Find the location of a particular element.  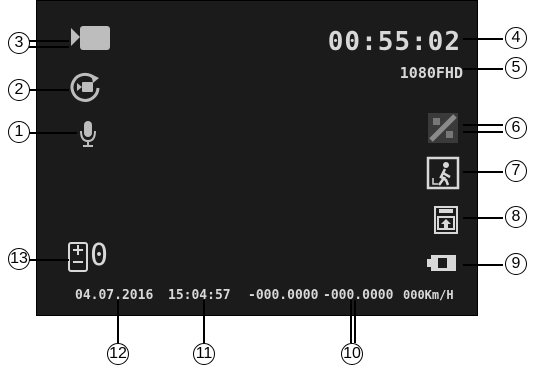

motion-detection-icon is located at coordinates (443, 173).